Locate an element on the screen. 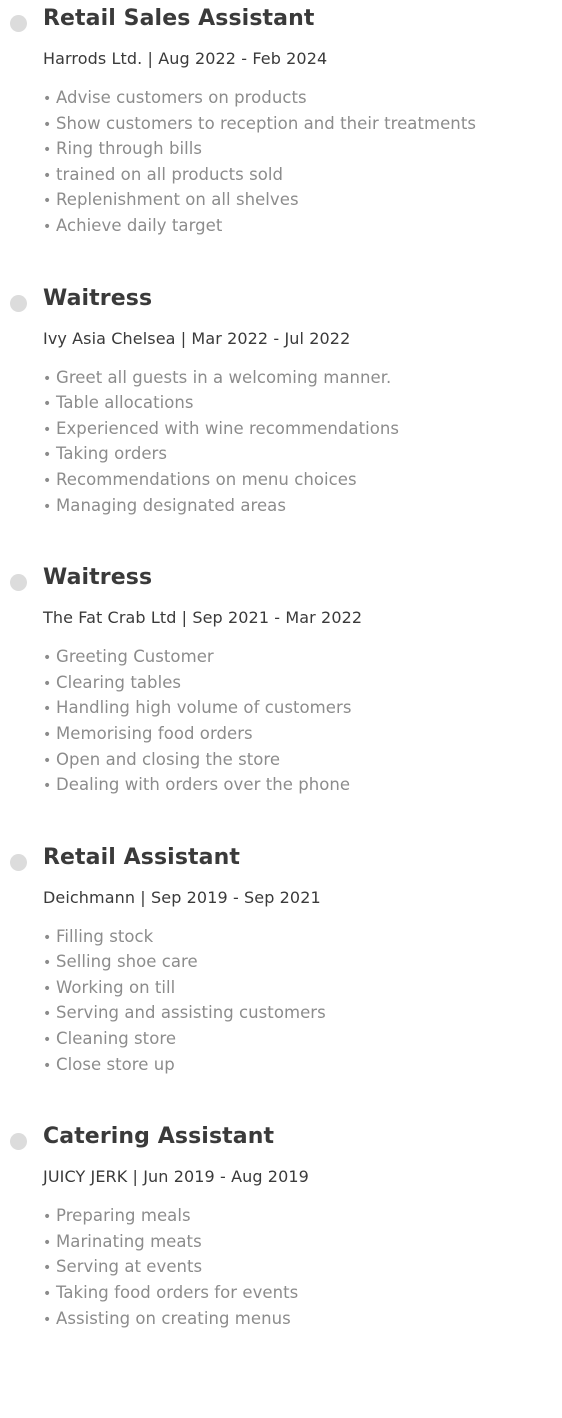 The width and height of the screenshot is (562, 1418). company-name: Ivy Asia Chelsea is located at coordinates (109, 338).